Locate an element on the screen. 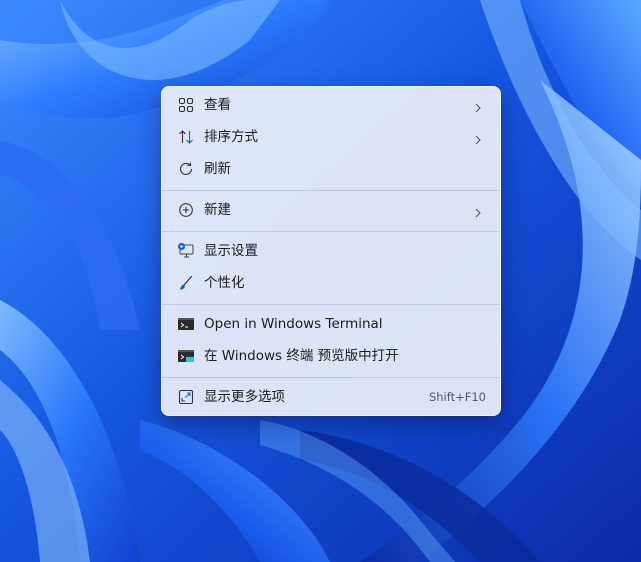 Image resolution: width=641 pixels, height=562 pixels. menu-item-sort-by: 排序方式 is located at coordinates (332, 137).